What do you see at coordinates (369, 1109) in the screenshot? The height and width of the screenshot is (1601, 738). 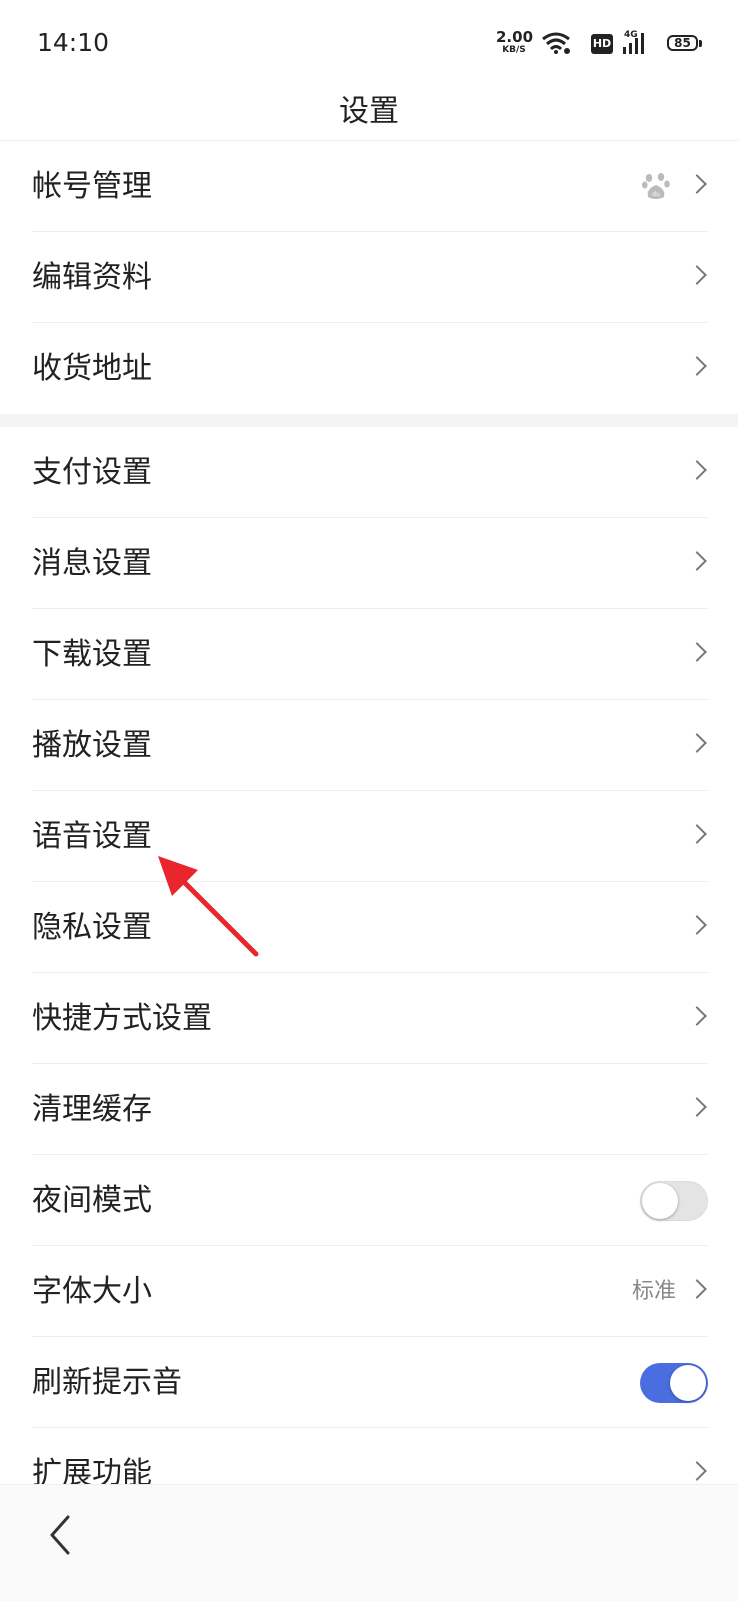 I see `settings-item-clear-cache: 清理缓存` at bounding box center [369, 1109].